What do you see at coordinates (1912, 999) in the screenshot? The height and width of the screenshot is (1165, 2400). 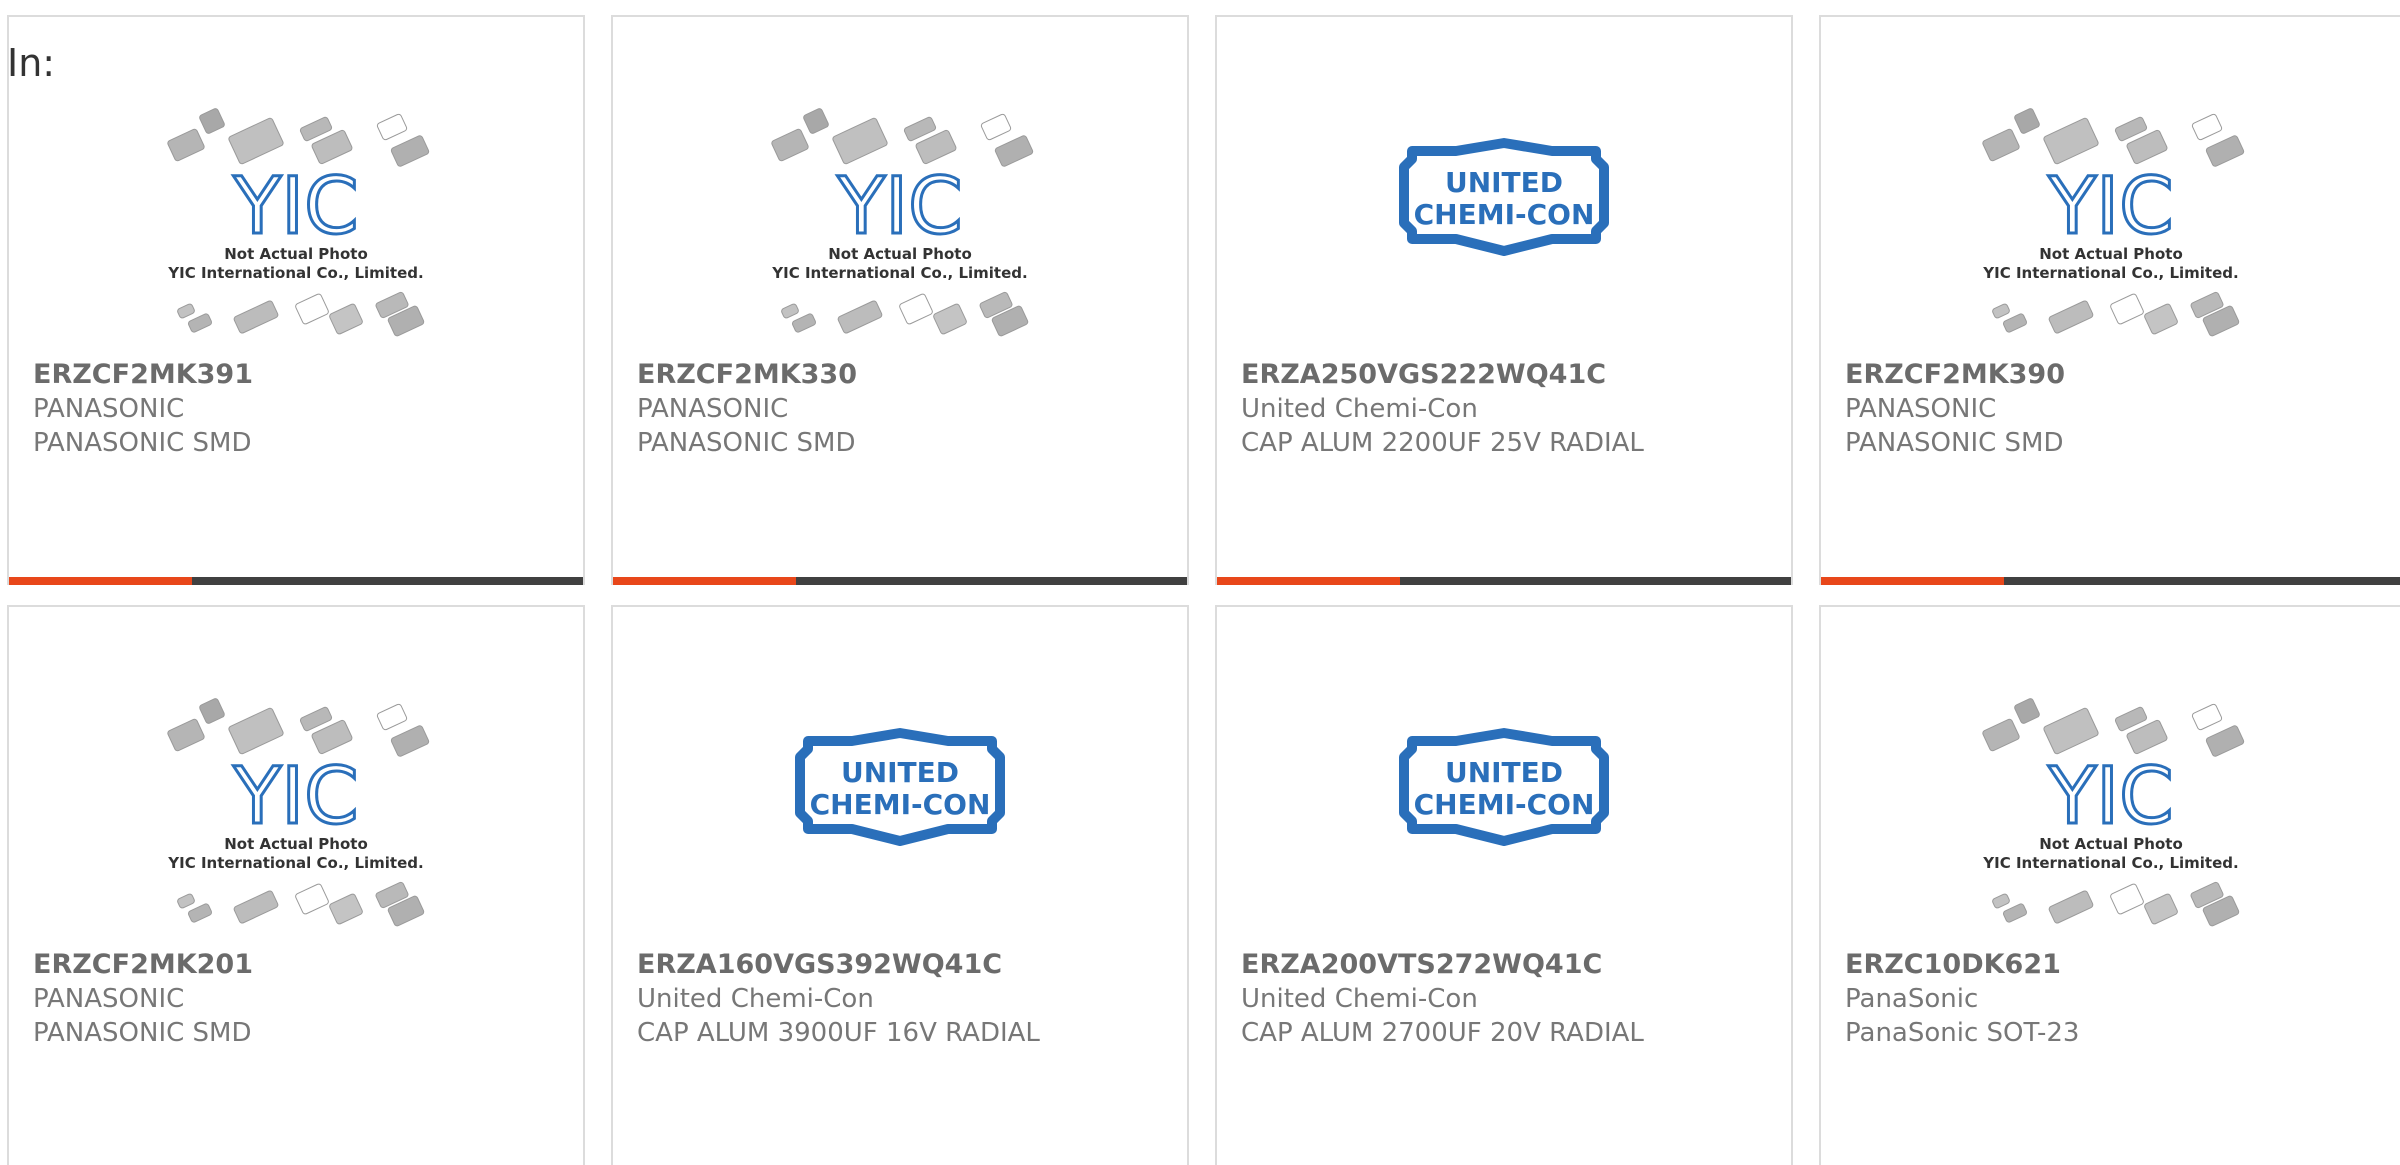 I see `brand-name: PanaSonic` at bounding box center [1912, 999].